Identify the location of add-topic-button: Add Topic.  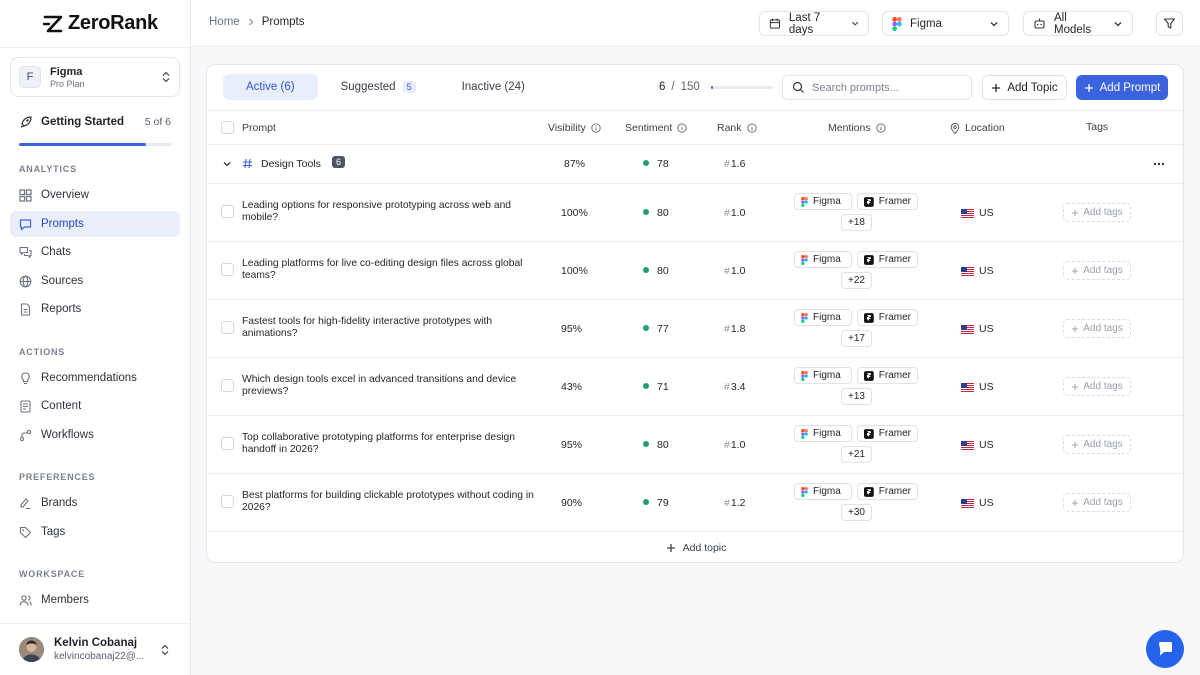
(1024, 87).